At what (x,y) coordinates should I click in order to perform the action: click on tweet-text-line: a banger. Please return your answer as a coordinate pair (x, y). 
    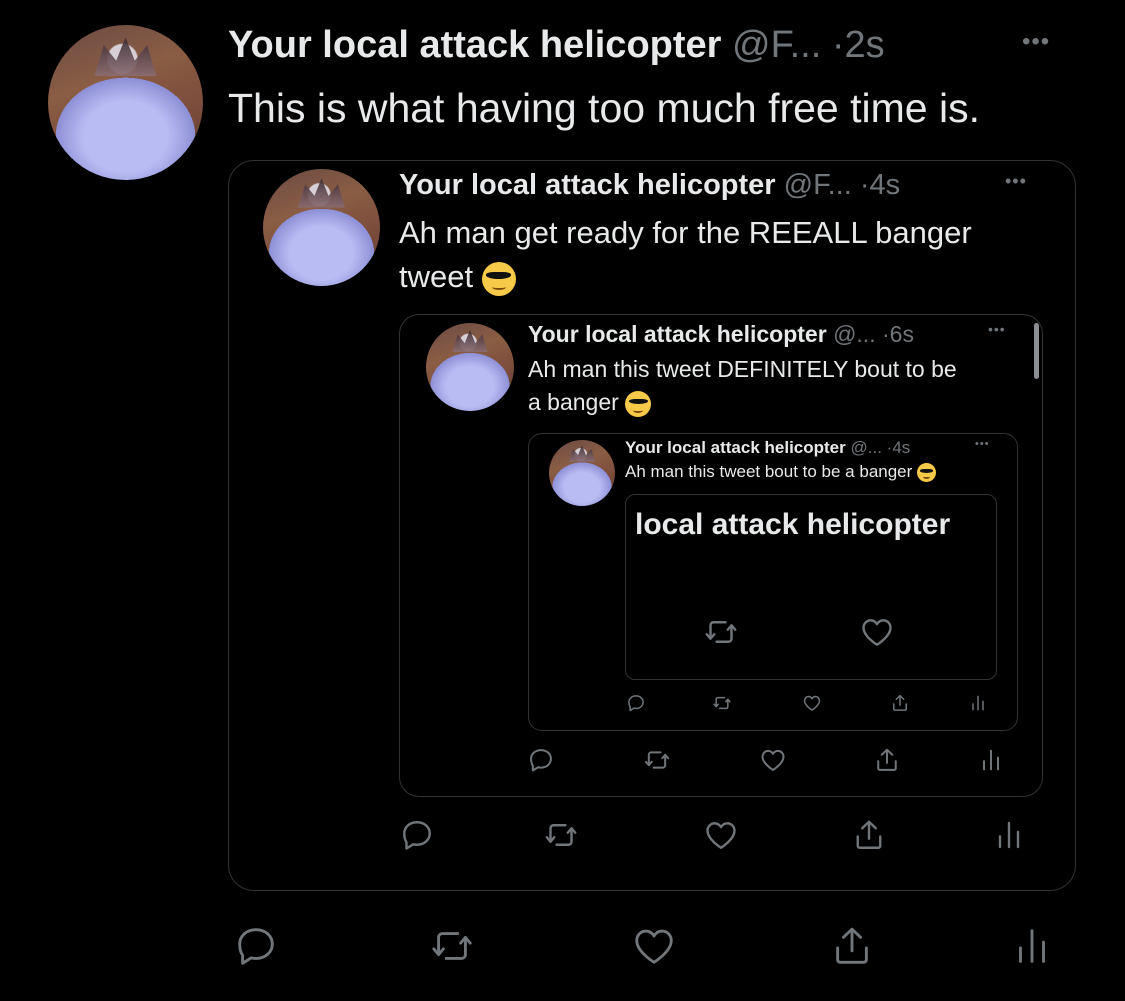
    Looking at the image, I should click on (742, 402).